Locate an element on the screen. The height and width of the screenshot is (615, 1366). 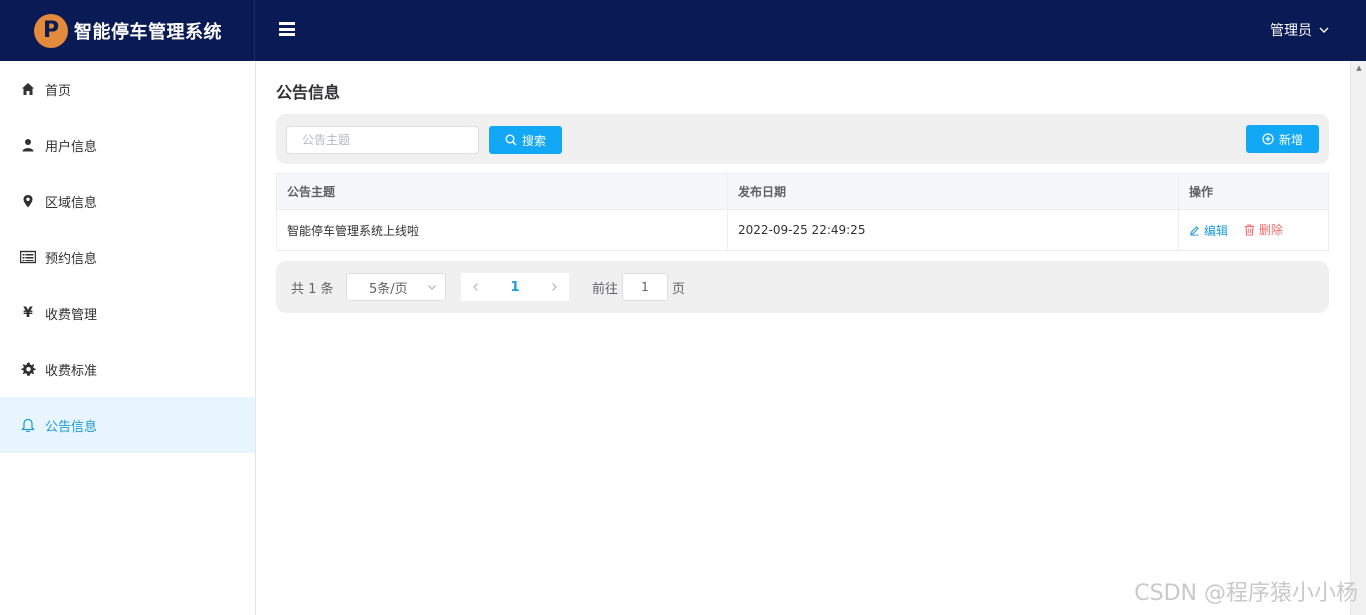
search-input is located at coordinates (382, 140).